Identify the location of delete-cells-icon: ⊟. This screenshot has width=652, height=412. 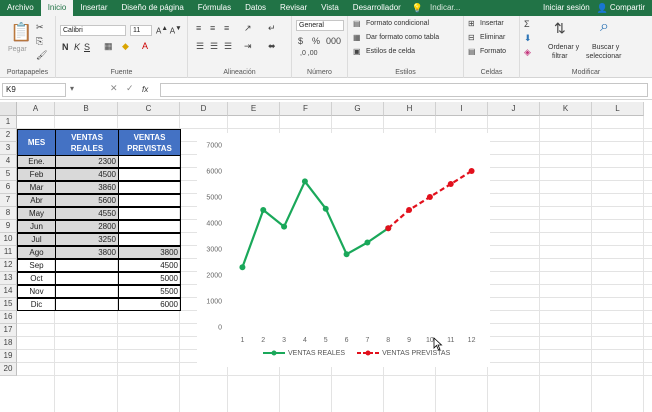
(471, 37).